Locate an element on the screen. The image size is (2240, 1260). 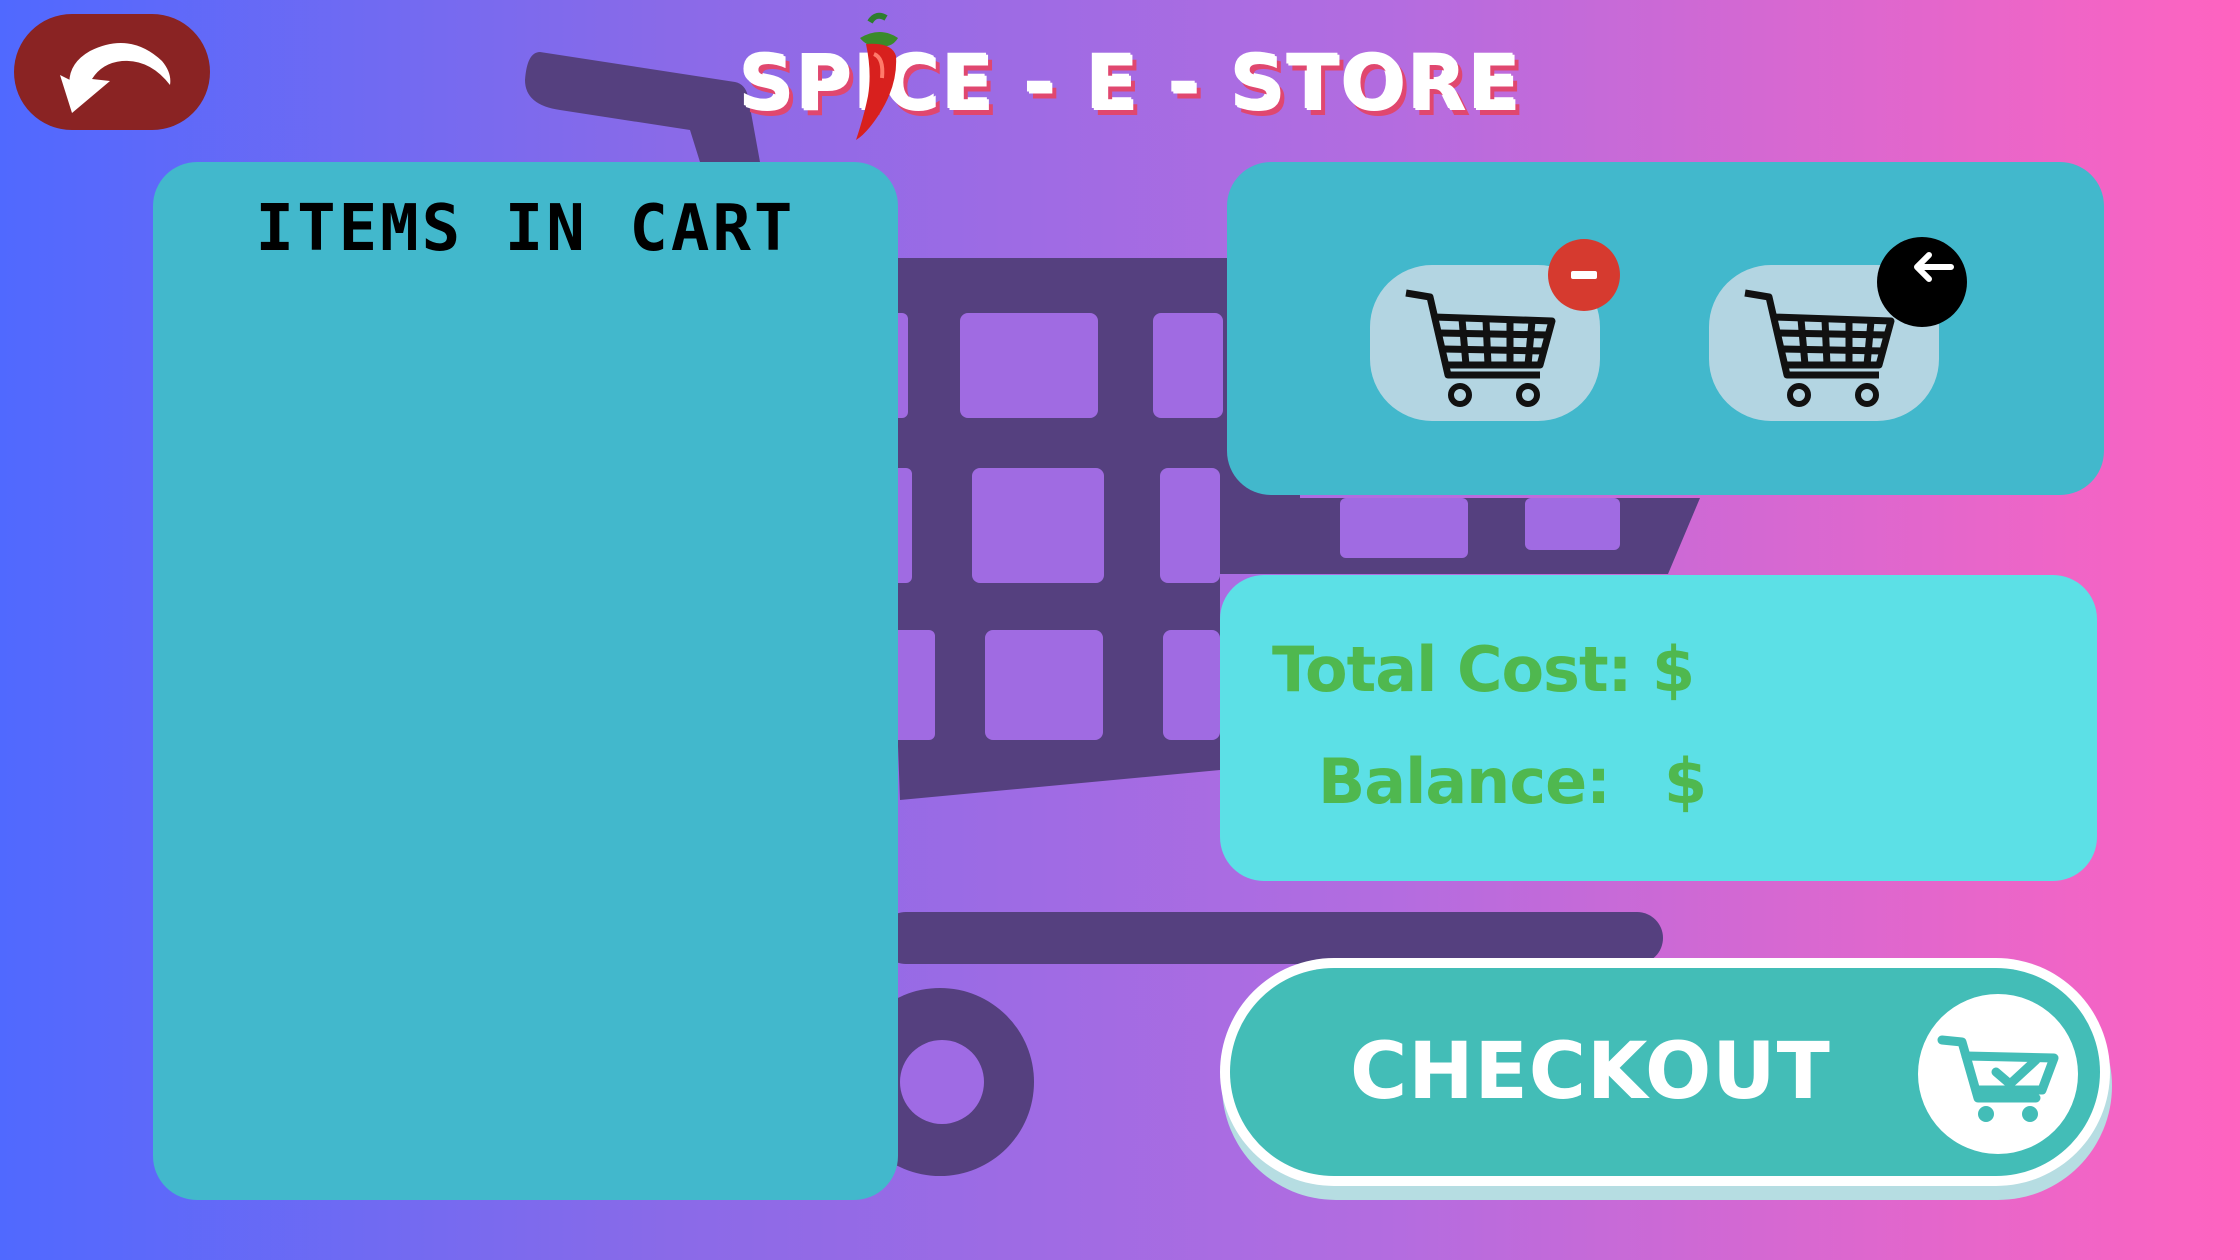
total-cost-label: Total Cost: $ is located at coordinates (1483, 669).